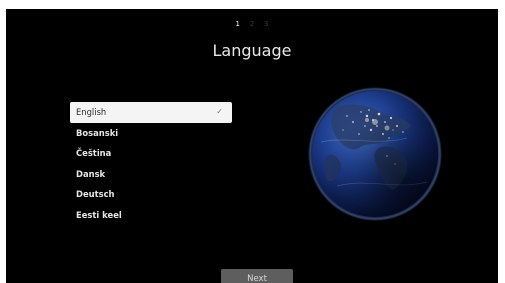 This screenshot has width=505, height=283. What do you see at coordinates (151, 194) in the screenshot?
I see `language-option-deutsch: Deutsch` at bounding box center [151, 194].